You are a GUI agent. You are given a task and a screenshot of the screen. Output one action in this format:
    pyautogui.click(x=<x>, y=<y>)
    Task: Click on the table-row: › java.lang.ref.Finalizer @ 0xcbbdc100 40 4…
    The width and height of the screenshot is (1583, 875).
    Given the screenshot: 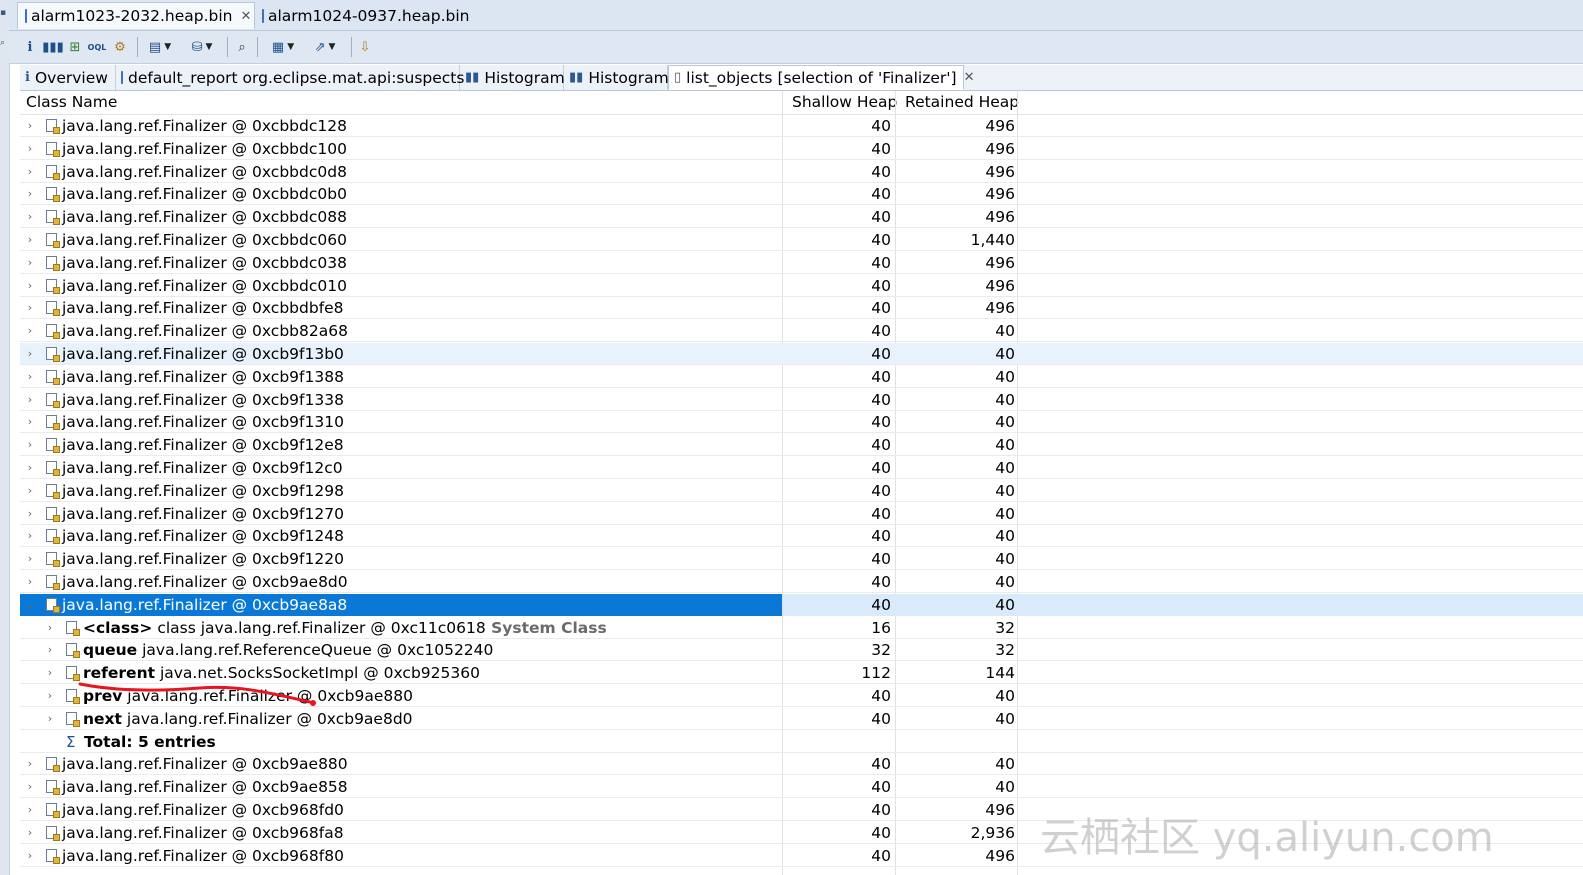 What is the action you would take?
    pyautogui.click(x=801, y=149)
    